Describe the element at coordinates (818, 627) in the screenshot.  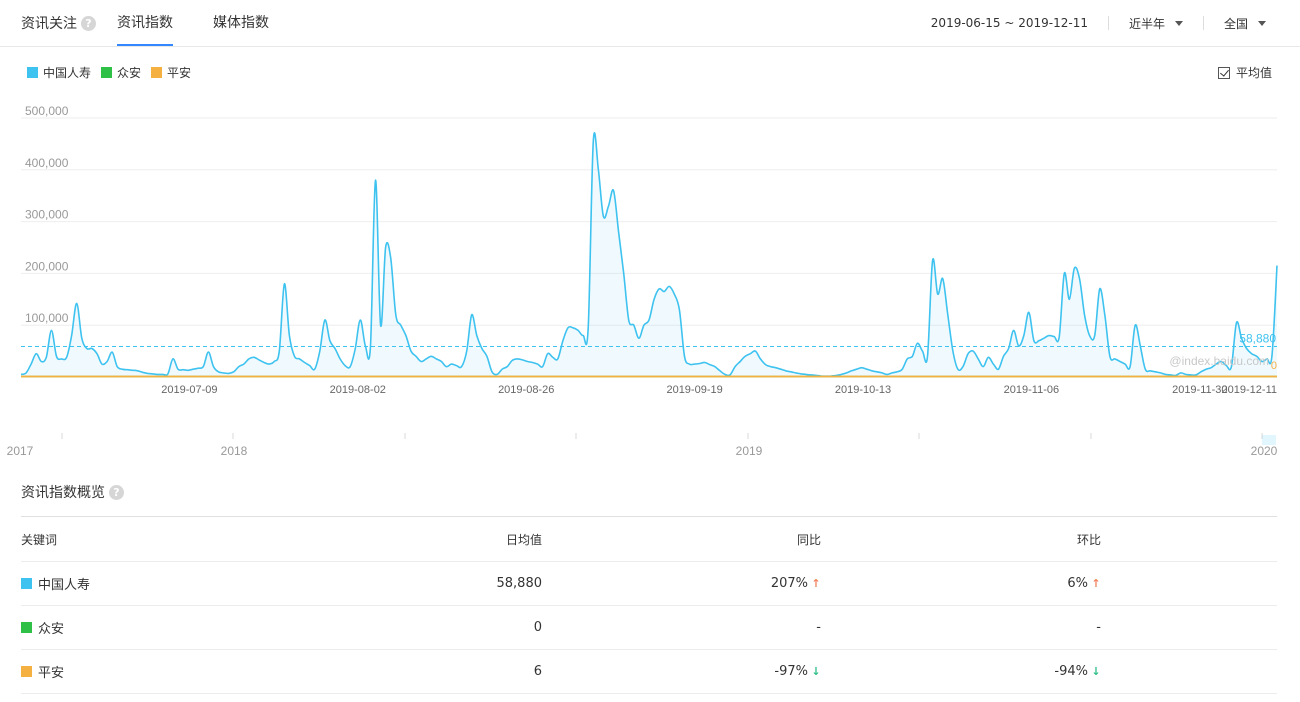
I see `yoy-value: -` at that location.